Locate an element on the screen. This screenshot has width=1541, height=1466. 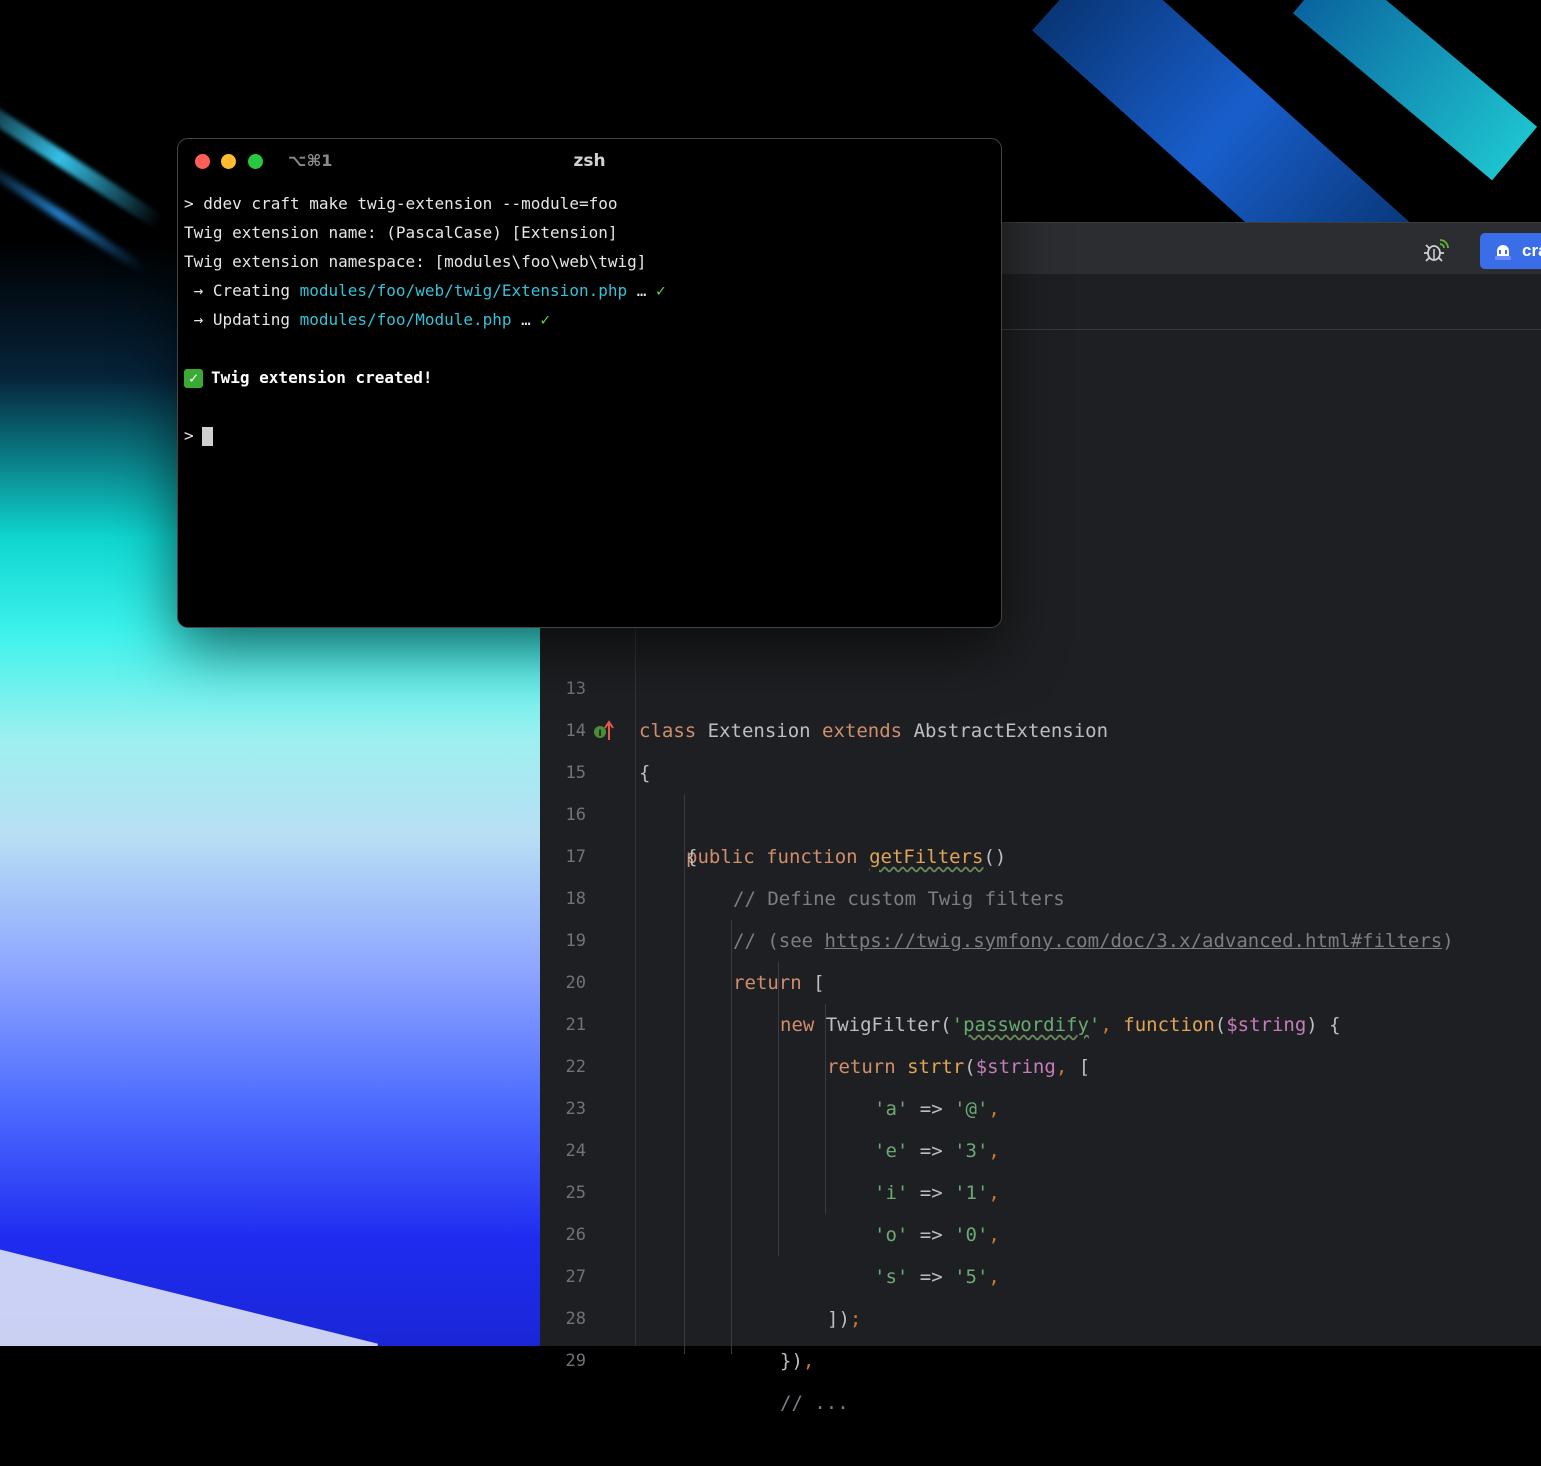
code-token: }) is located at coordinates (791, 1361).